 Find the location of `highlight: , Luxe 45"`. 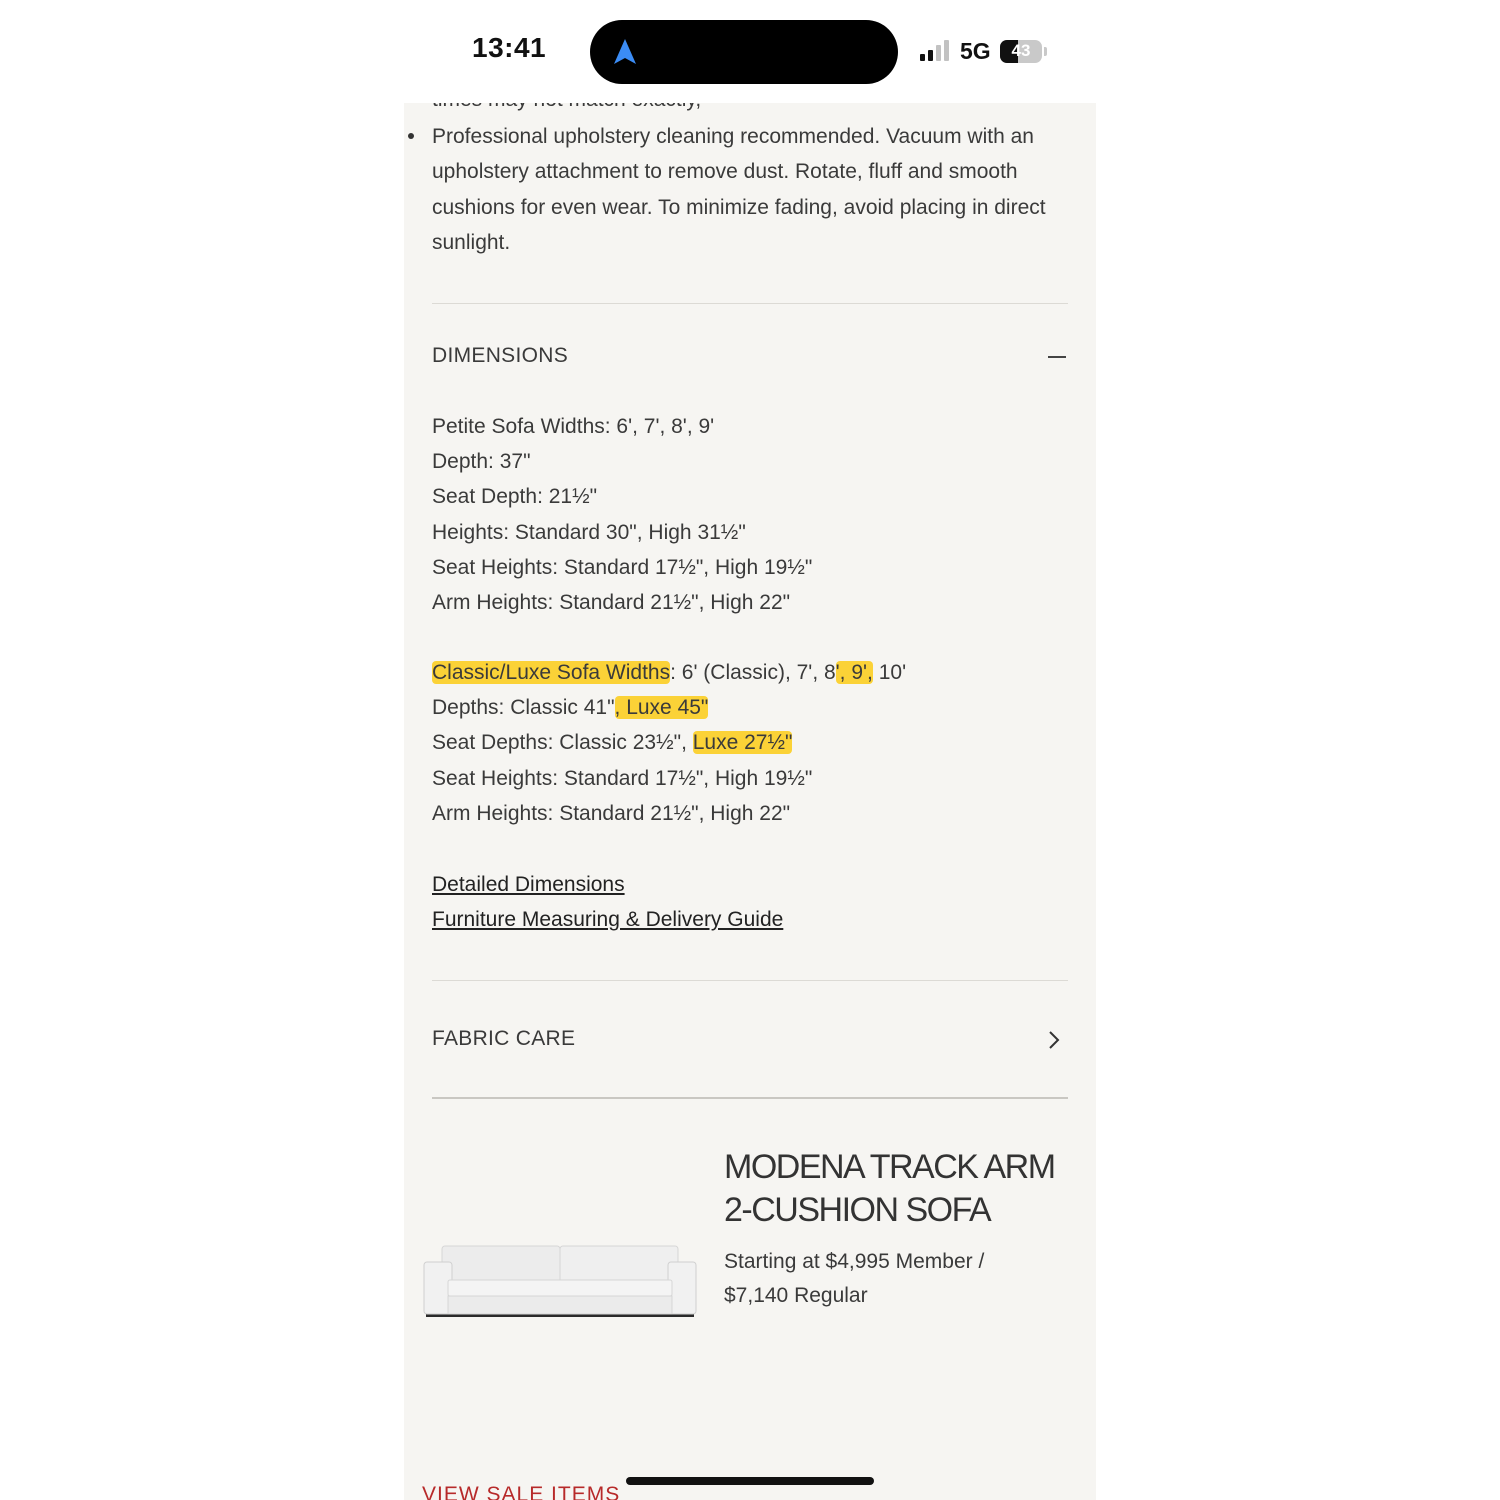

highlight: , Luxe 45" is located at coordinates (661, 708).